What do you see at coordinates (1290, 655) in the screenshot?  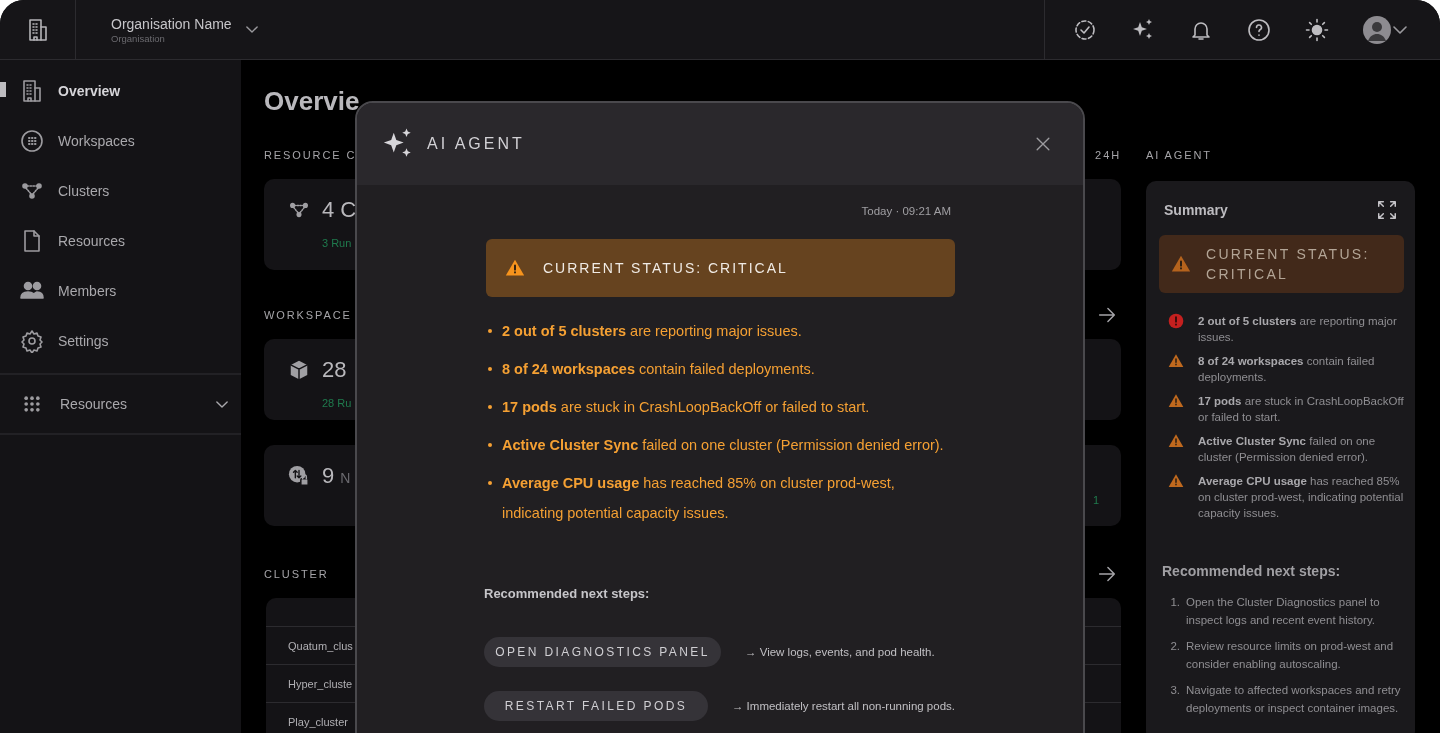 I see `step-text: Review resource limits on prod-west and consider enabling autoscaling.` at bounding box center [1290, 655].